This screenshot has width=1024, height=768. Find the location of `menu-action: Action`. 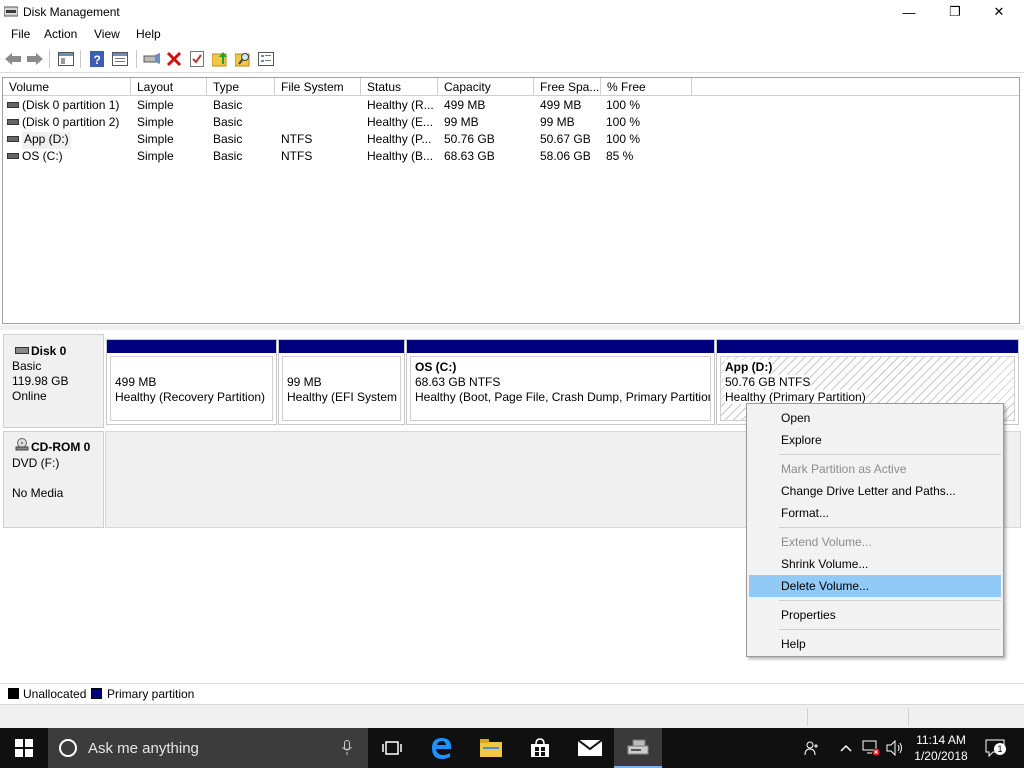

menu-action: Action is located at coordinates (60, 34).